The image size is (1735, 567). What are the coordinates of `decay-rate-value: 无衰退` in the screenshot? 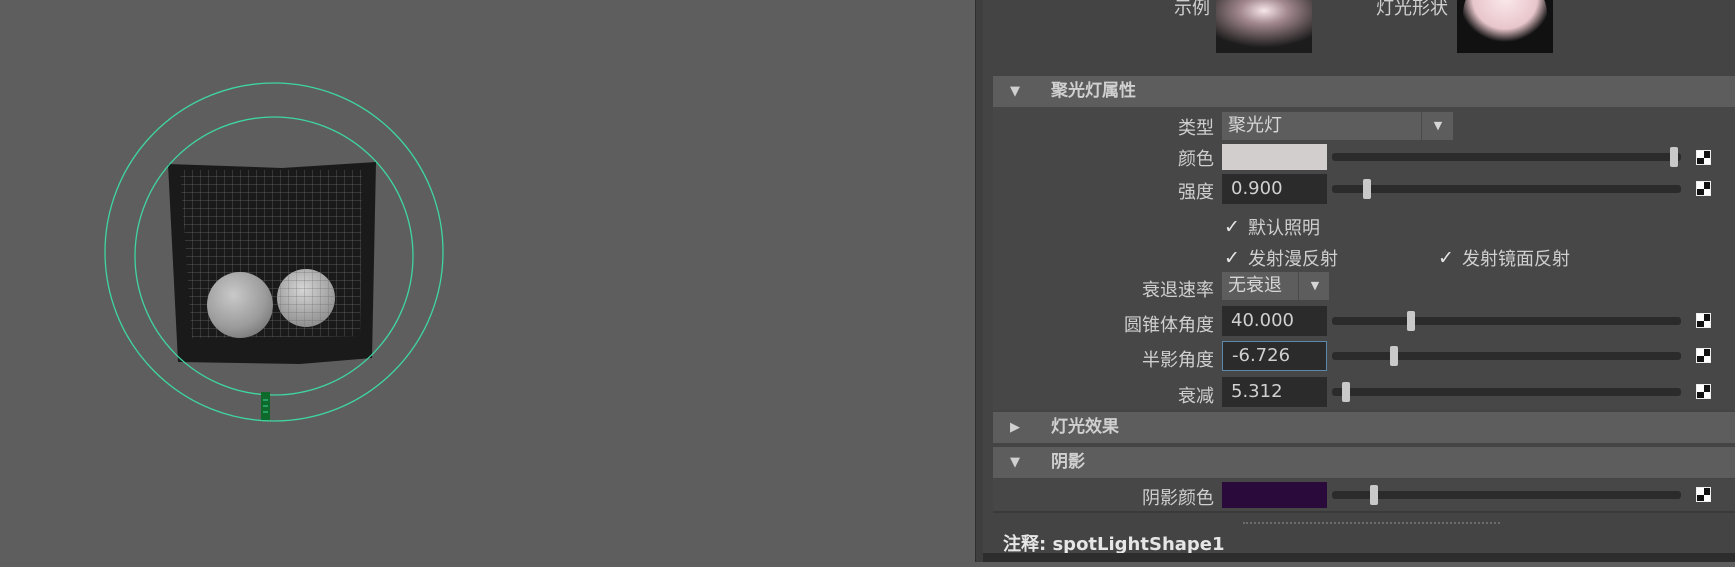 It's located at (1255, 285).